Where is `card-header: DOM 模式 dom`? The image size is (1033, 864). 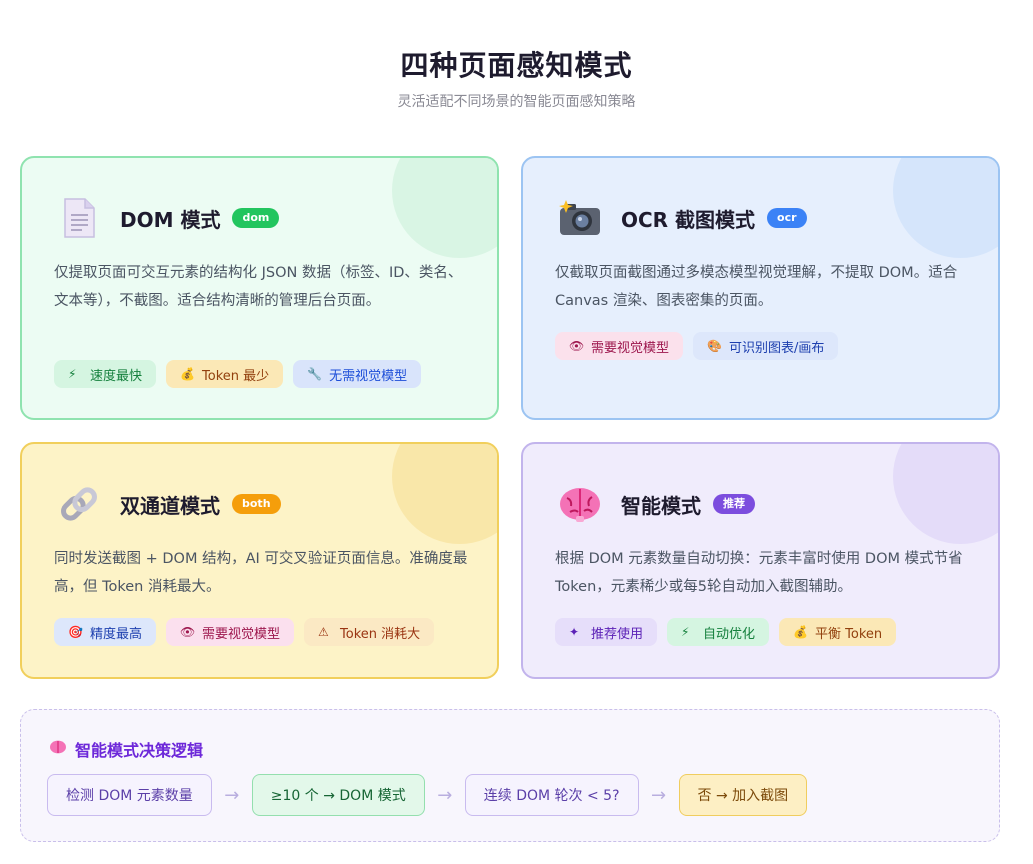 card-header: DOM 模式 dom is located at coordinates (167, 218).